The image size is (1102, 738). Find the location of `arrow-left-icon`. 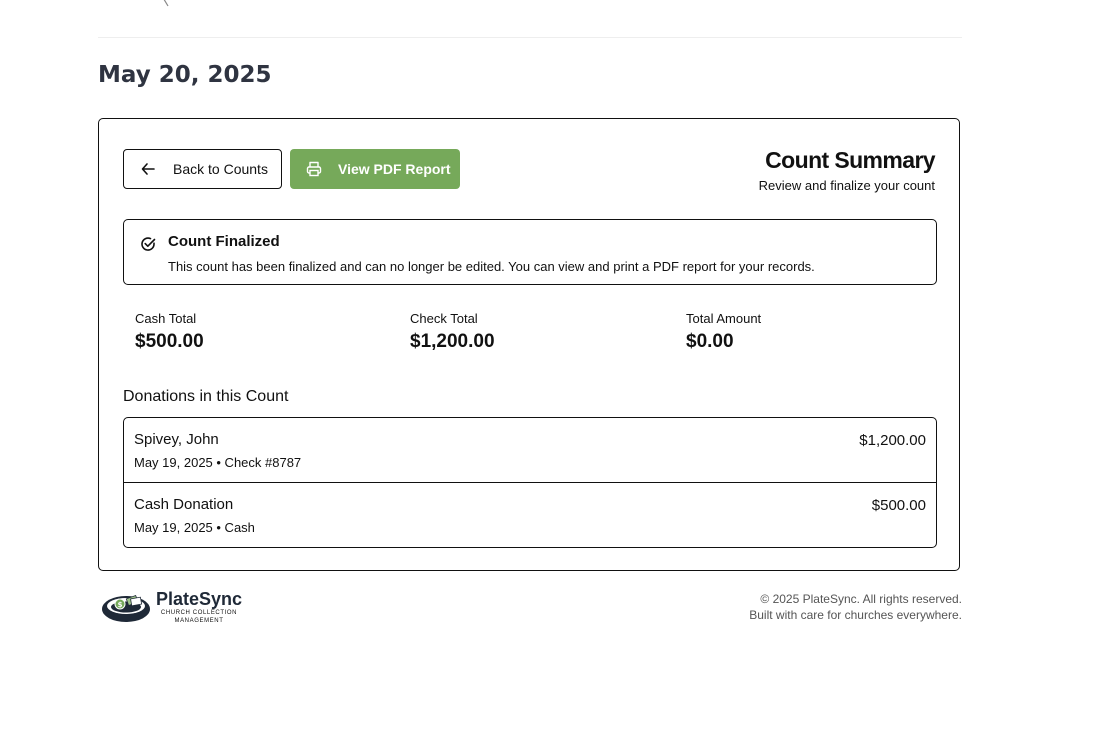

arrow-left-icon is located at coordinates (148, 169).